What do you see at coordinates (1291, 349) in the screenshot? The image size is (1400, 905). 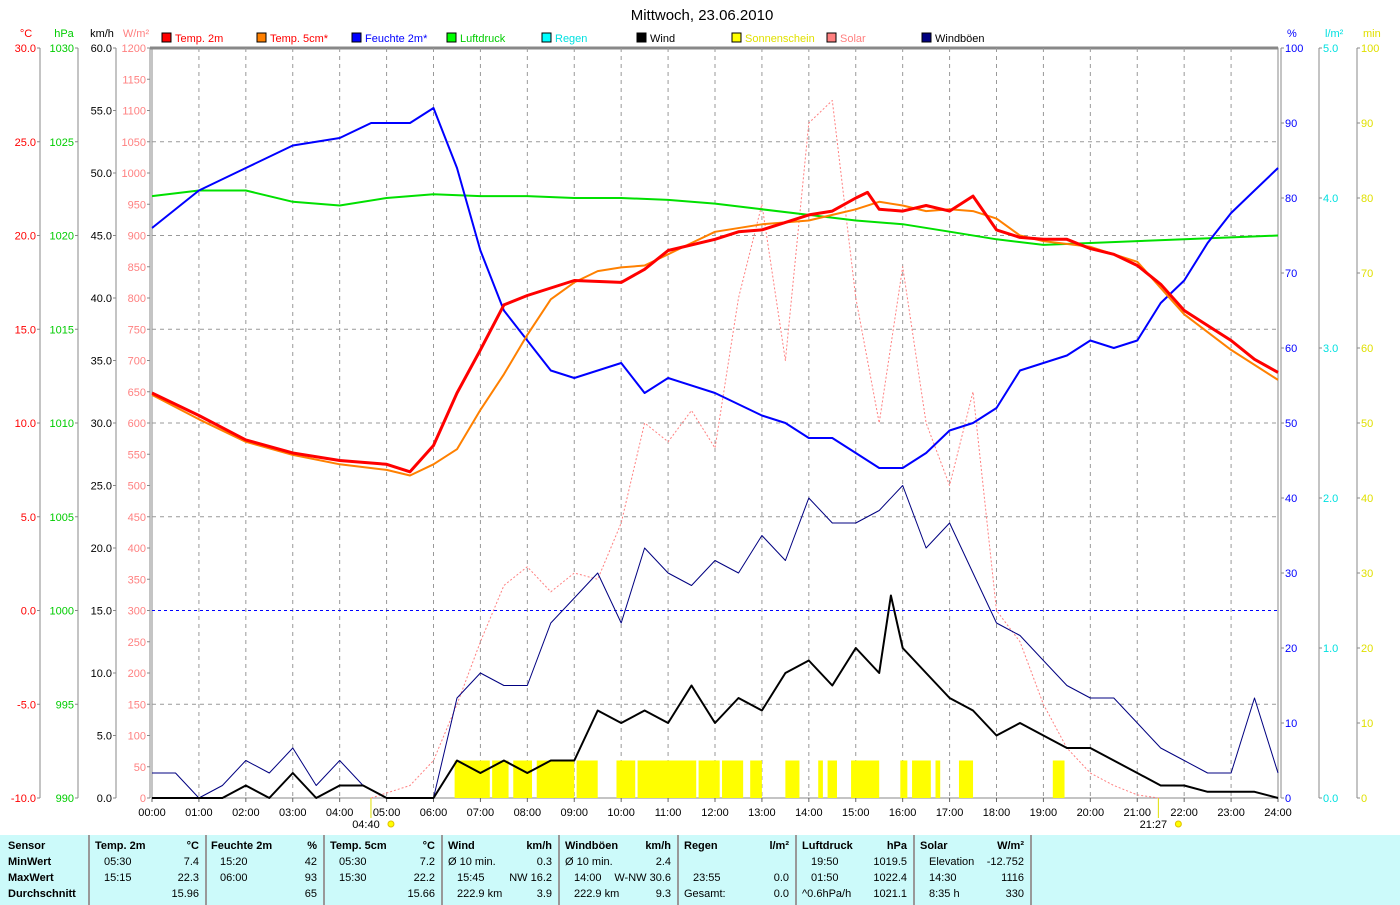 I see `humidity-tick-label: 60` at bounding box center [1291, 349].